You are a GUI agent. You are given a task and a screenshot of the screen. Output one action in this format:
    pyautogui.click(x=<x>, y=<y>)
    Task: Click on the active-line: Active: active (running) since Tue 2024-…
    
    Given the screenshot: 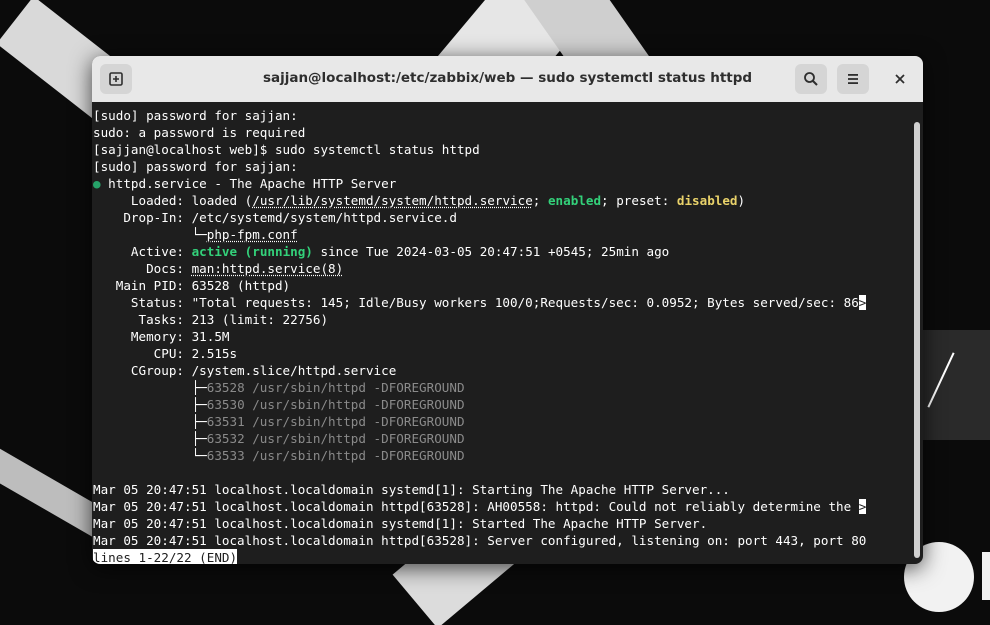 What is the action you would take?
    pyautogui.click(x=381, y=251)
    